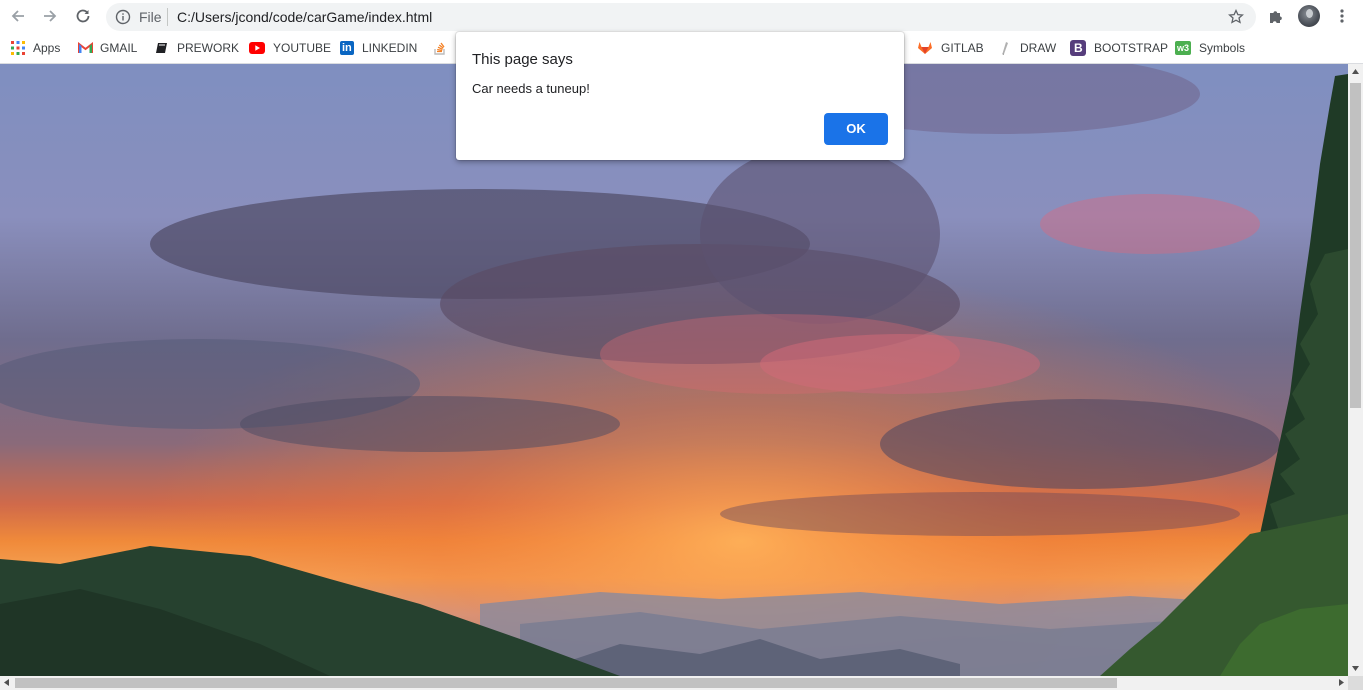 The width and height of the screenshot is (1363, 690). I want to click on avatar-figure, so click(1309, 13).